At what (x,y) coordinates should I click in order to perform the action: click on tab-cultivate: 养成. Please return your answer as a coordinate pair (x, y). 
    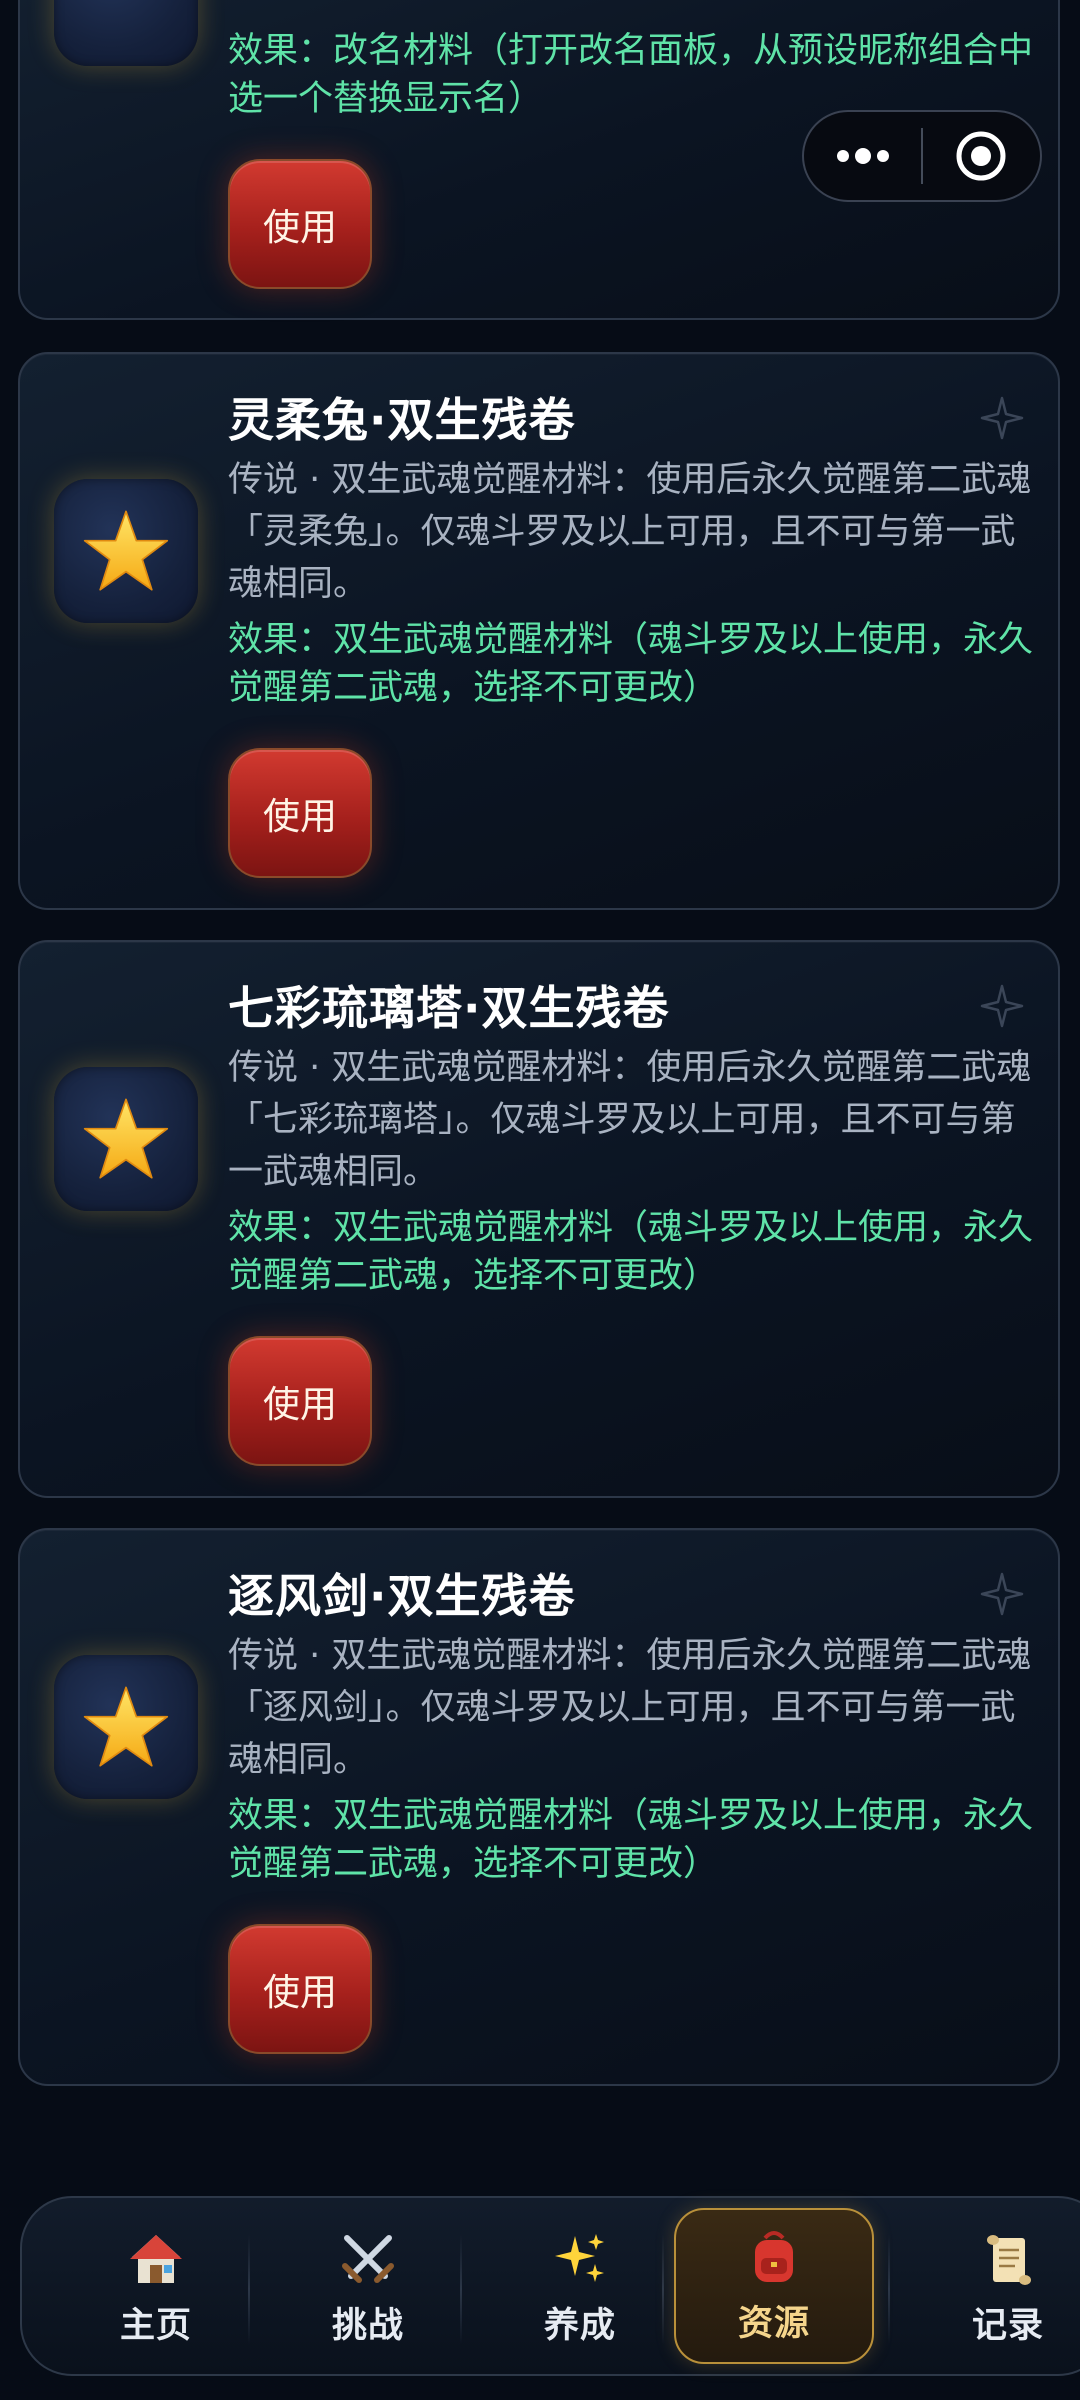
    Looking at the image, I should click on (580, 2288).